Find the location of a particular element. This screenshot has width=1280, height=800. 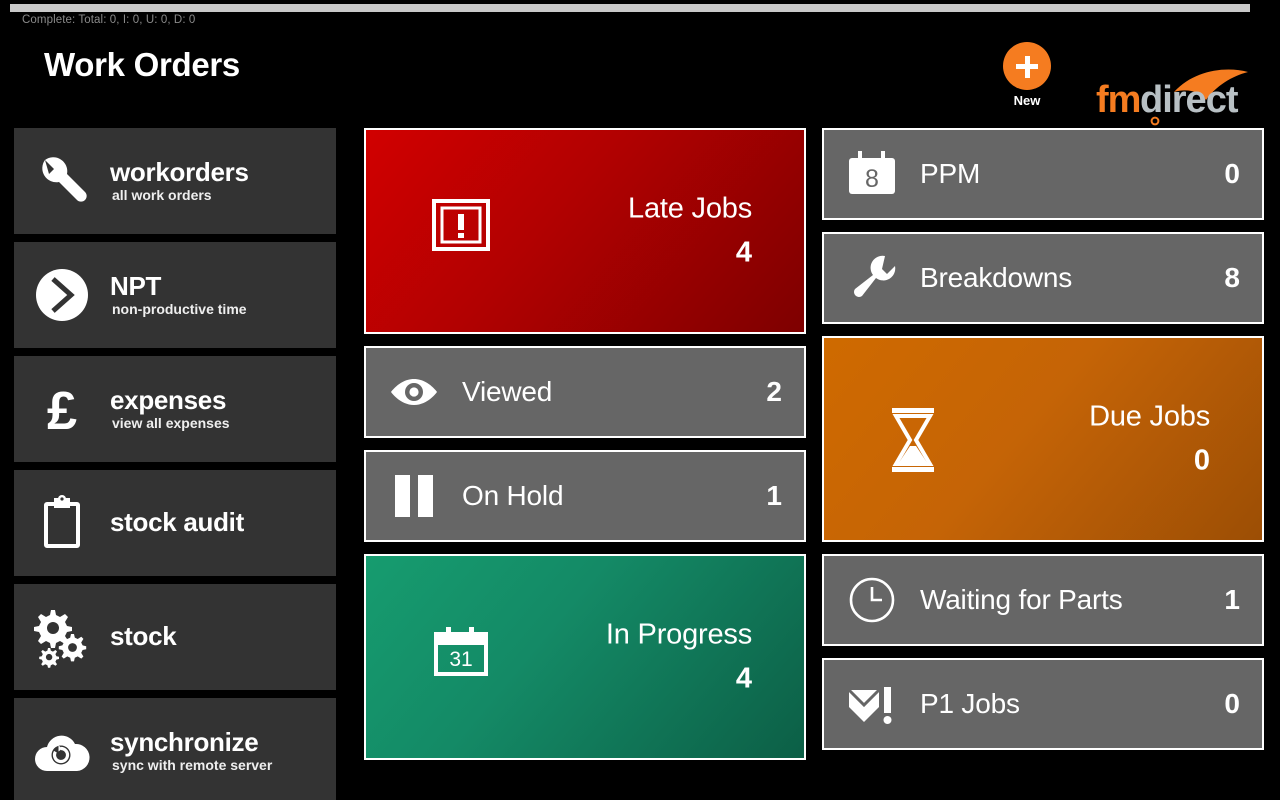

npt-clock-icon is located at coordinates (62, 295).